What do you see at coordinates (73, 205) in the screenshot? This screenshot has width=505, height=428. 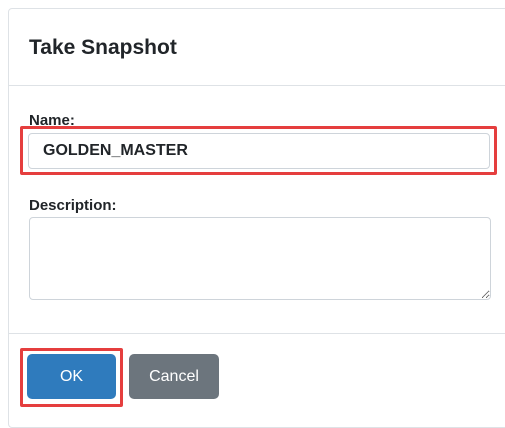 I see `description-label: Description:` at bounding box center [73, 205].